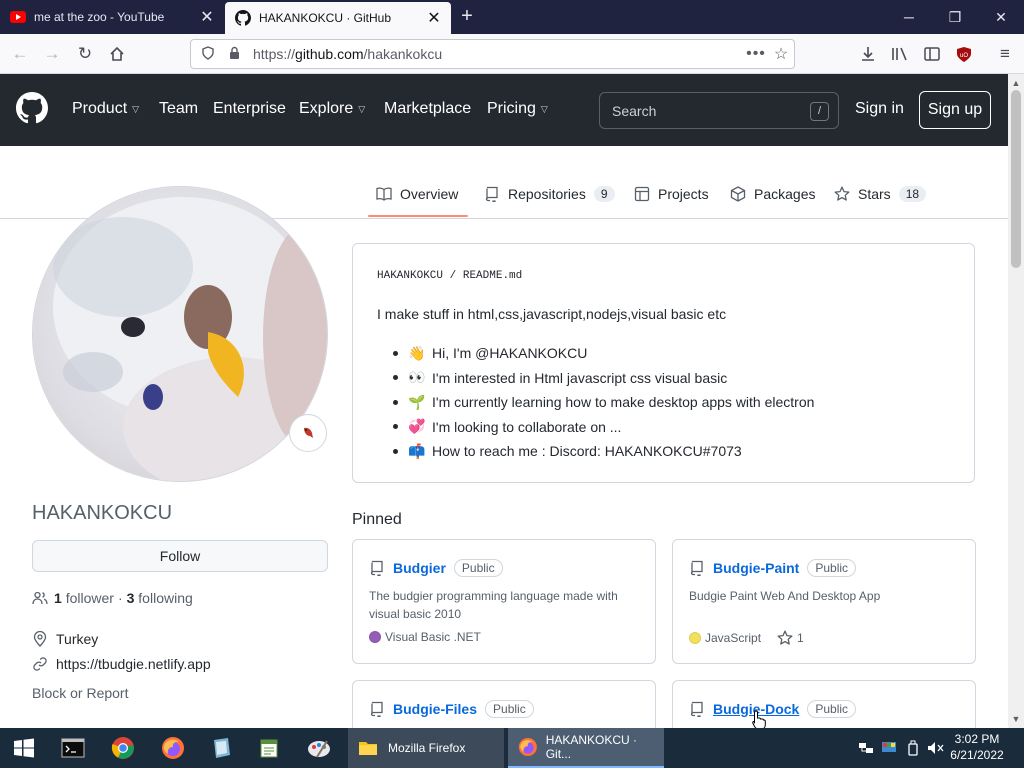 The image size is (1024, 768). What do you see at coordinates (40, 664) in the screenshot?
I see `link-icon` at bounding box center [40, 664].